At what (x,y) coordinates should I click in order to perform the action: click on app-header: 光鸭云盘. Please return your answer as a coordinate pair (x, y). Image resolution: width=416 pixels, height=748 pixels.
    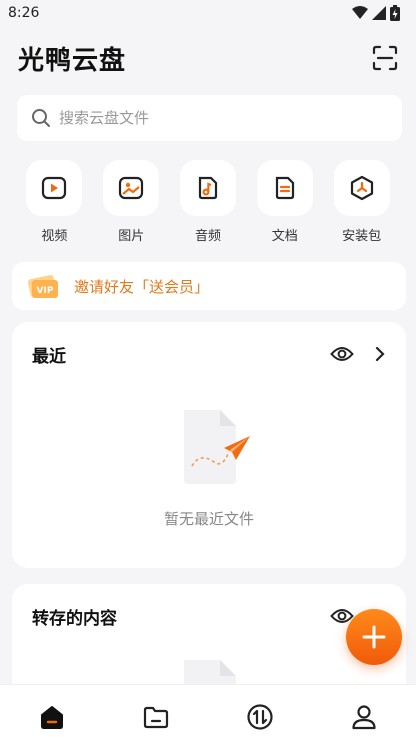
    Looking at the image, I should click on (208, 58).